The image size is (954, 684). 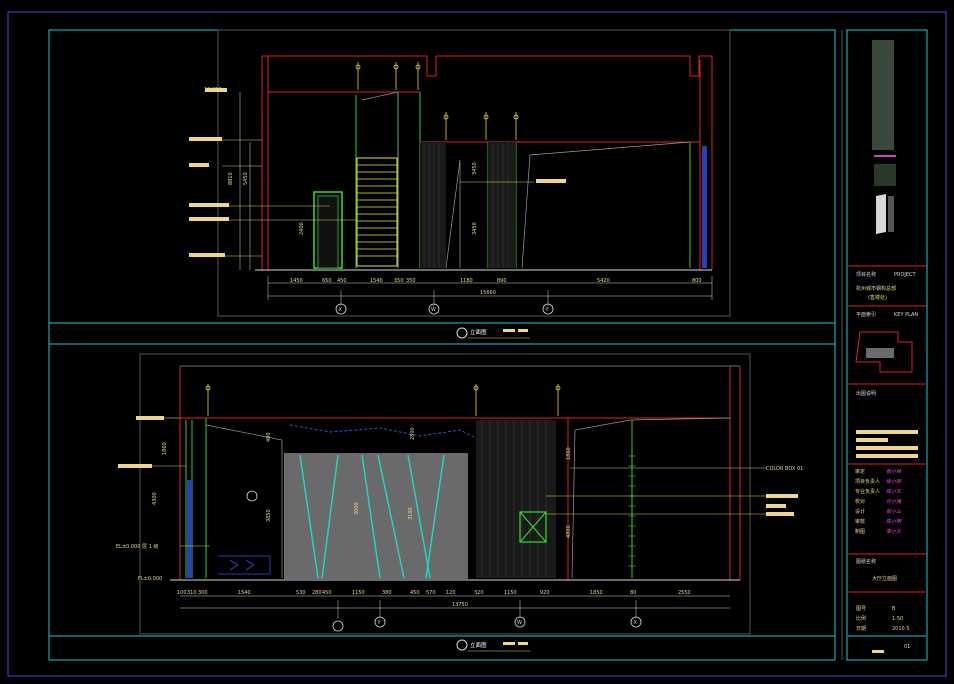 What do you see at coordinates (478, 332) in the screenshot?
I see `top-elevation-label: 立面图` at bounding box center [478, 332].